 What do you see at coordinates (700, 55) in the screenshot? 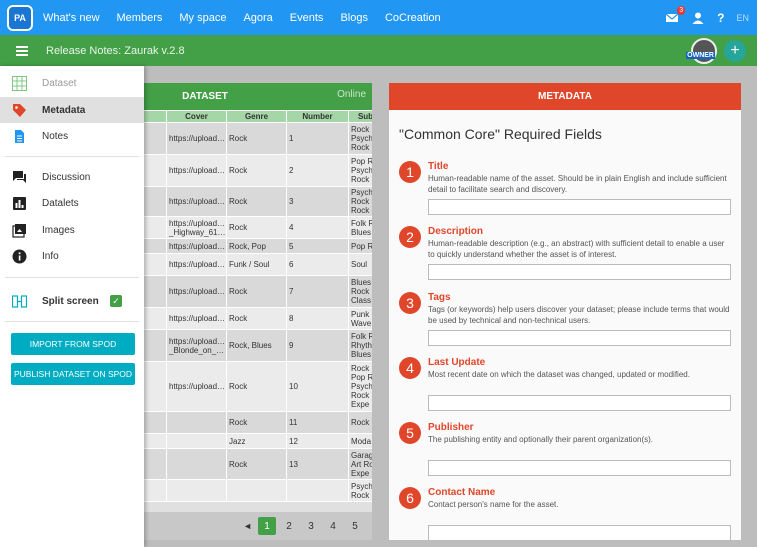
I see `owner-badge: OWNER` at bounding box center [700, 55].